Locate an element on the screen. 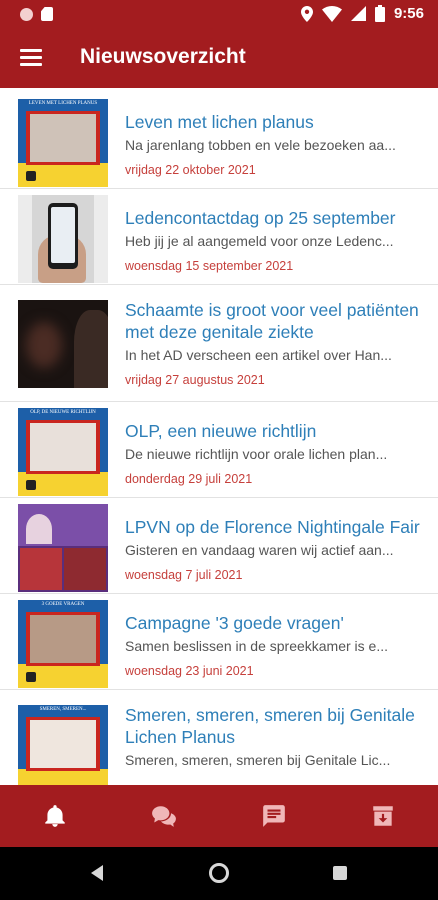 The width and height of the screenshot is (438, 900). news-date: woensdag 15 september 2021 is located at coordinates (209, 266).